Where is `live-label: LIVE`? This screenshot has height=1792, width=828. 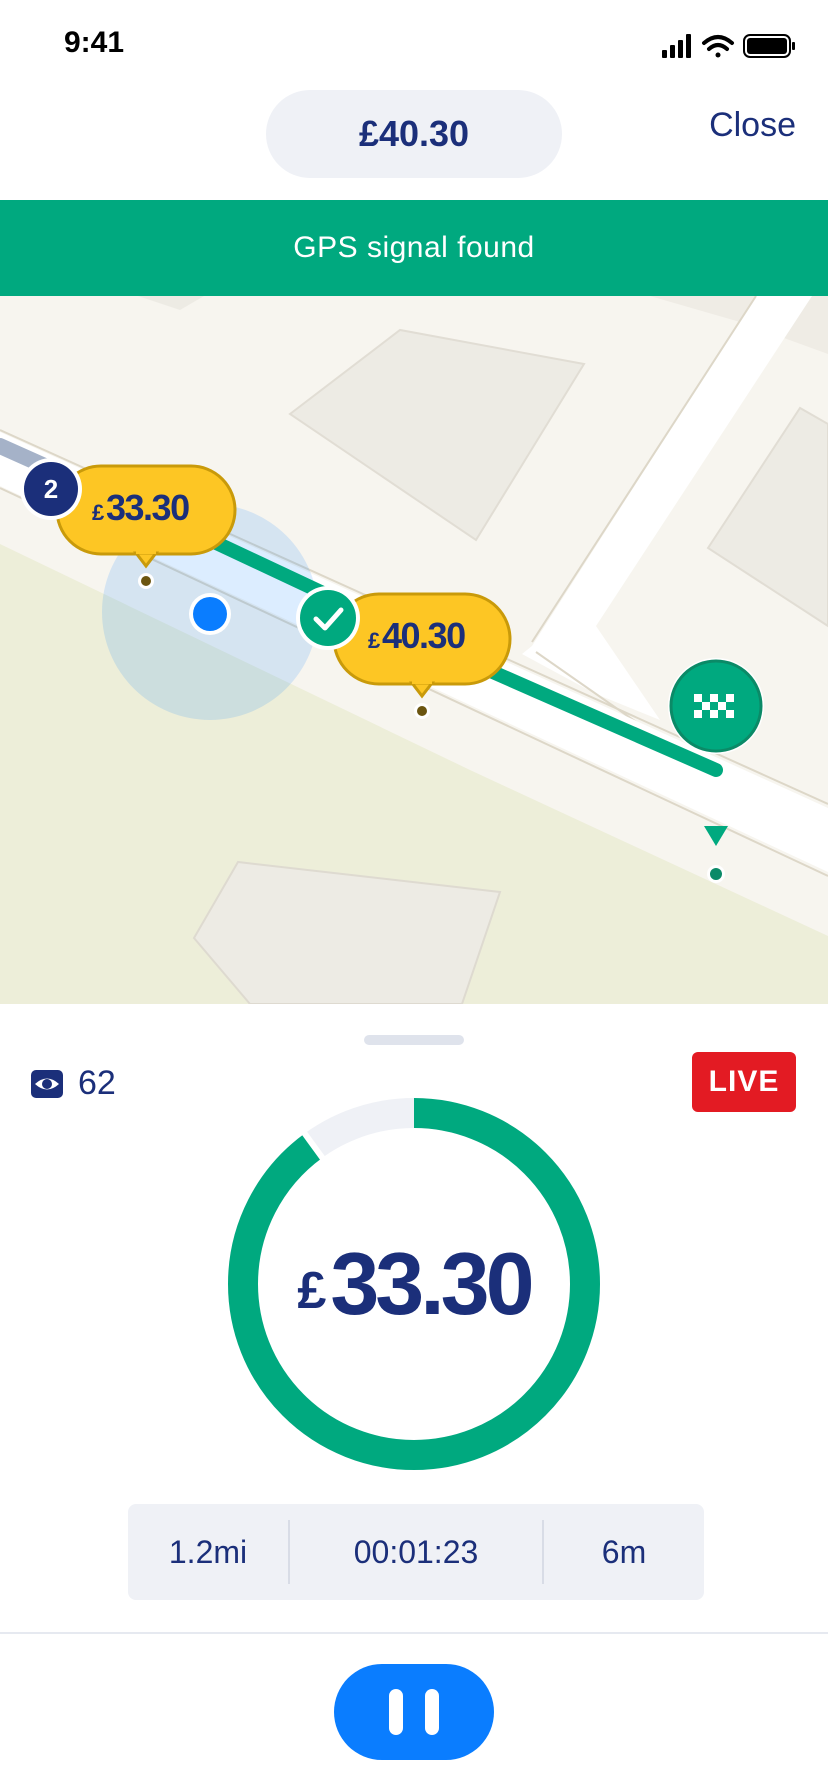
live-label: LIVE is located at coordinates (744, 1081).